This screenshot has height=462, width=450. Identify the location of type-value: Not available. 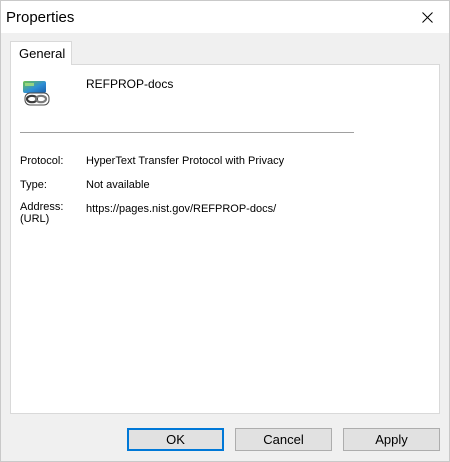
(118, 185).